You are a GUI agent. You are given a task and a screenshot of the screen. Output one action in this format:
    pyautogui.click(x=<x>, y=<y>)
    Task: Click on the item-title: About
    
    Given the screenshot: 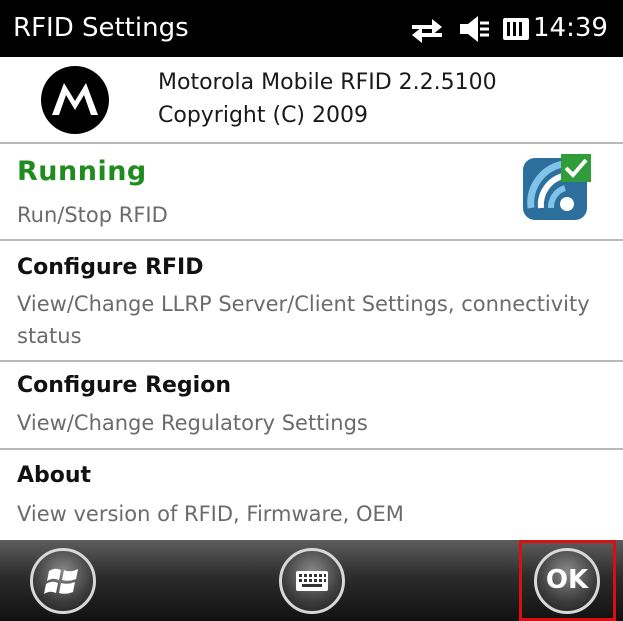 What is the action you would take?
    pyautogui.click(x=54, y=475)
    